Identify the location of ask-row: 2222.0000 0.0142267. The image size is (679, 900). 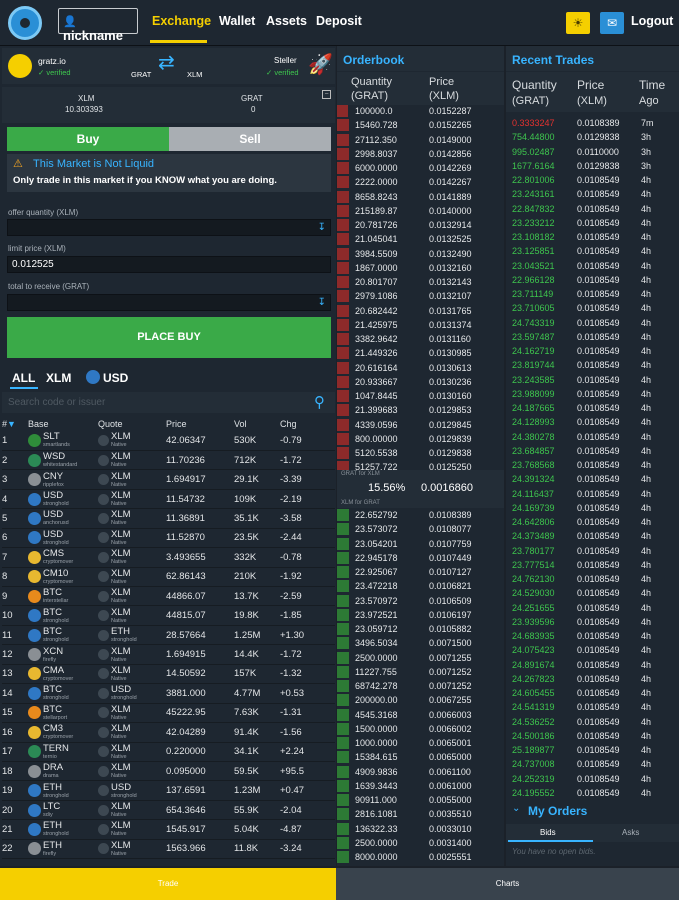
(420, 182).